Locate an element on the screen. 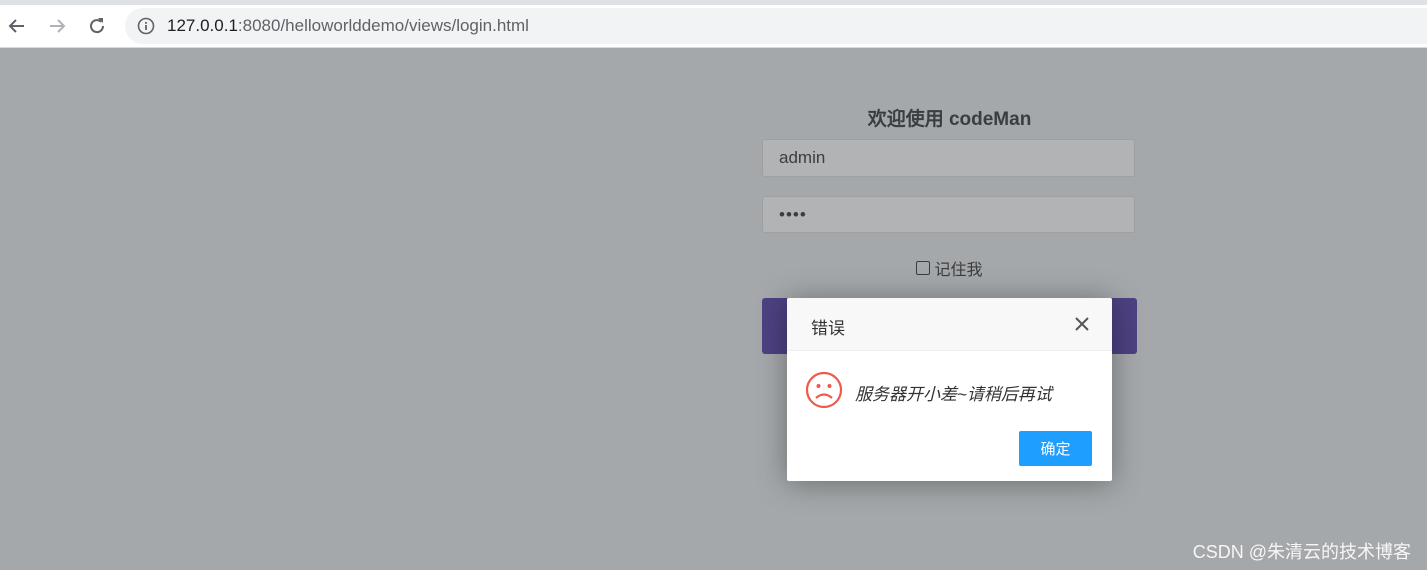 The image size is (1427, 570). watermark: CSDN @朱清云的技术博客 is located at coordinates (1301, 552).